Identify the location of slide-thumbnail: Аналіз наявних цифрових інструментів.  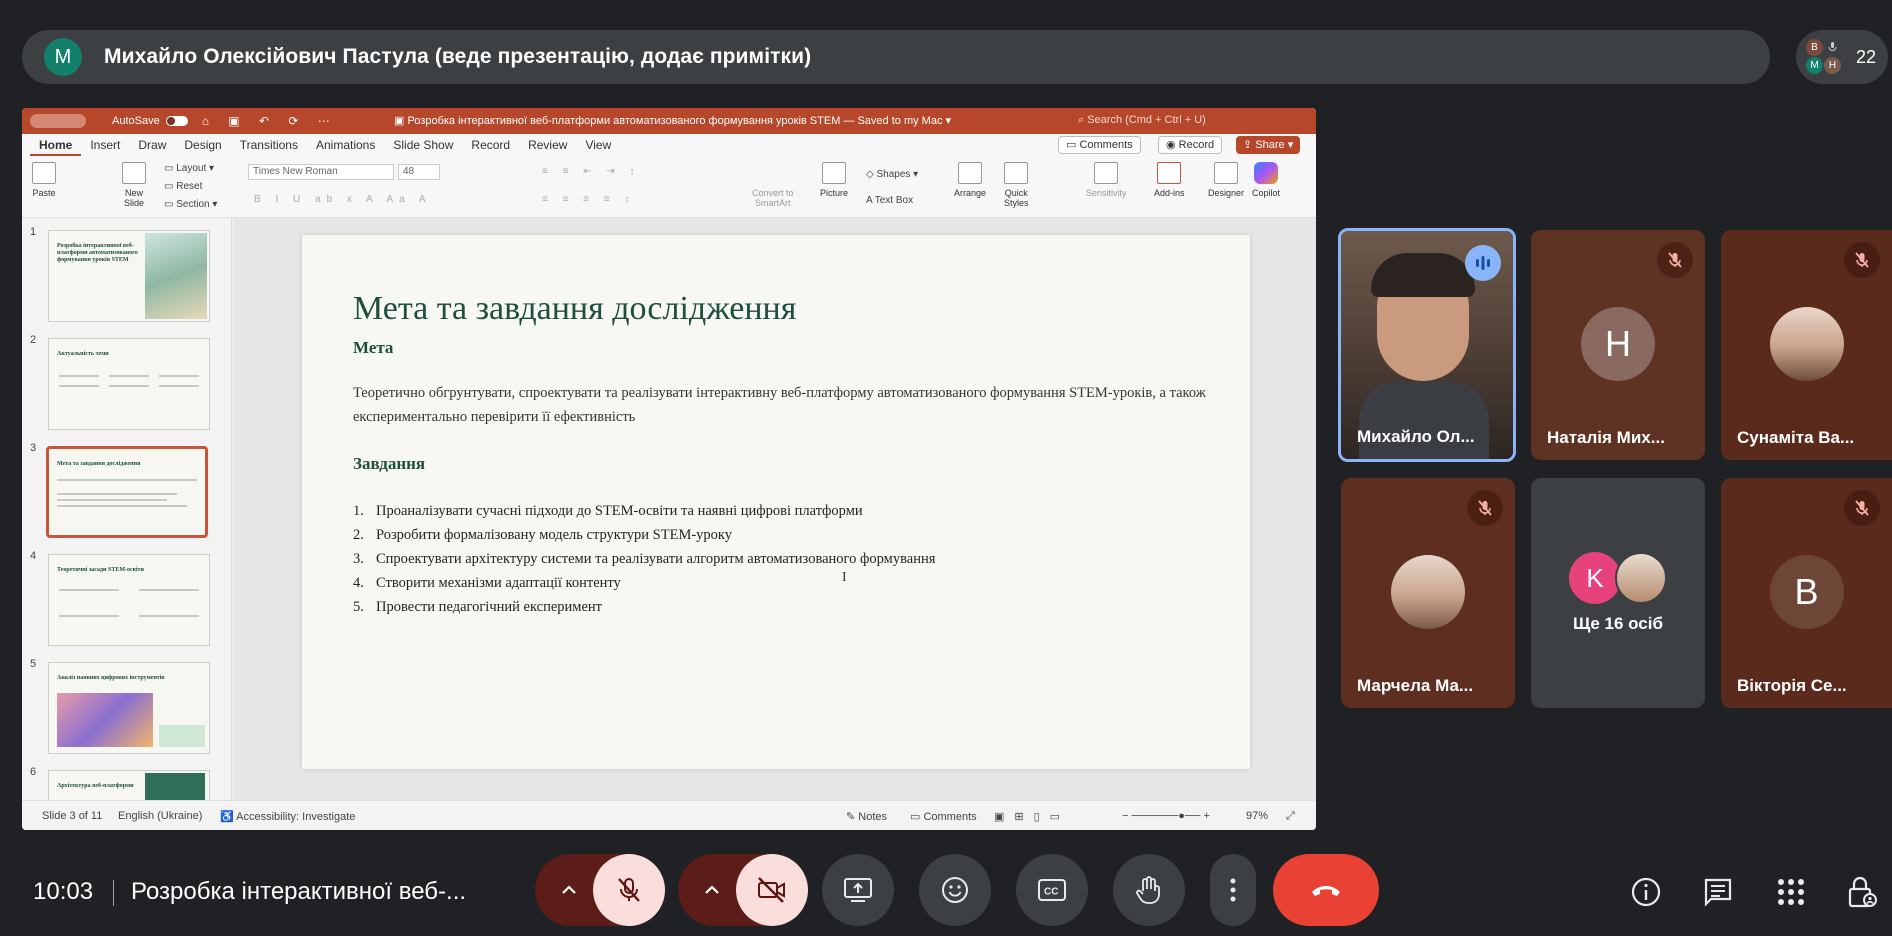
(129, 708).